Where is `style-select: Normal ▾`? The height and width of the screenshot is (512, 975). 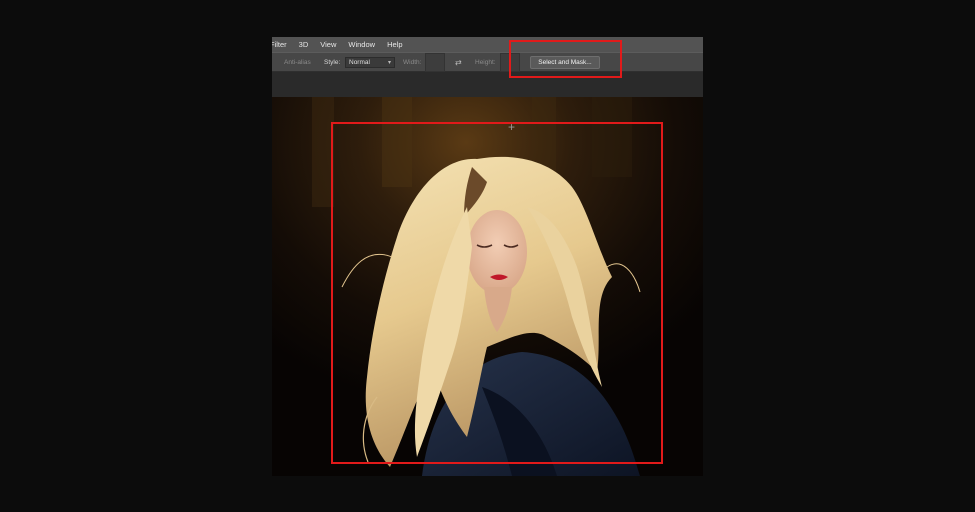
style-select: Normal ▾ is located at coordinates (370, 62).